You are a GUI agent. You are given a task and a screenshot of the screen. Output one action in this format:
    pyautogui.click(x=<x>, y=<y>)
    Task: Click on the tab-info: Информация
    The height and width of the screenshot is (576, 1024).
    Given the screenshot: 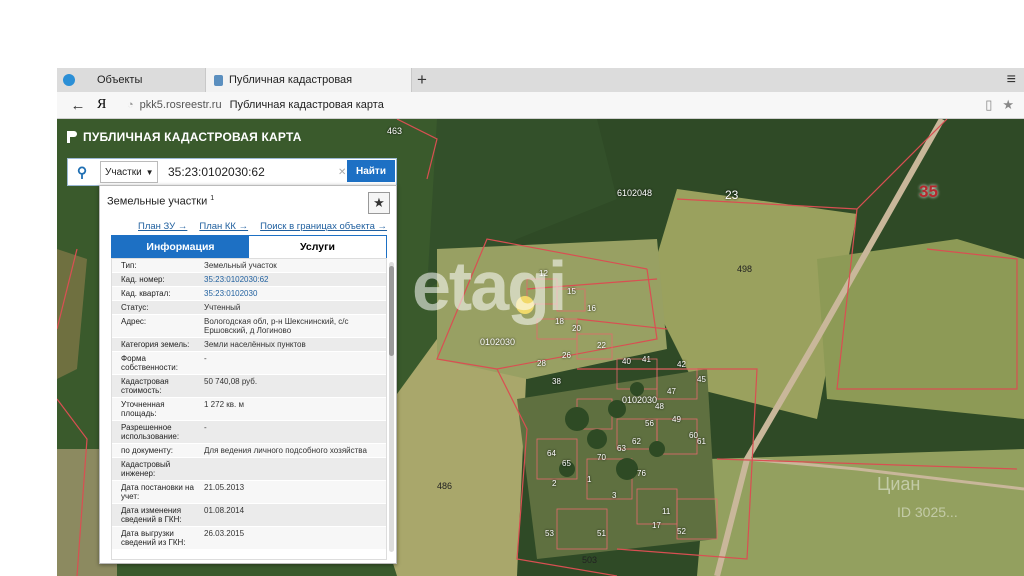 What is the action you would take?
    pyautogui.click(x=180, y=247)
    